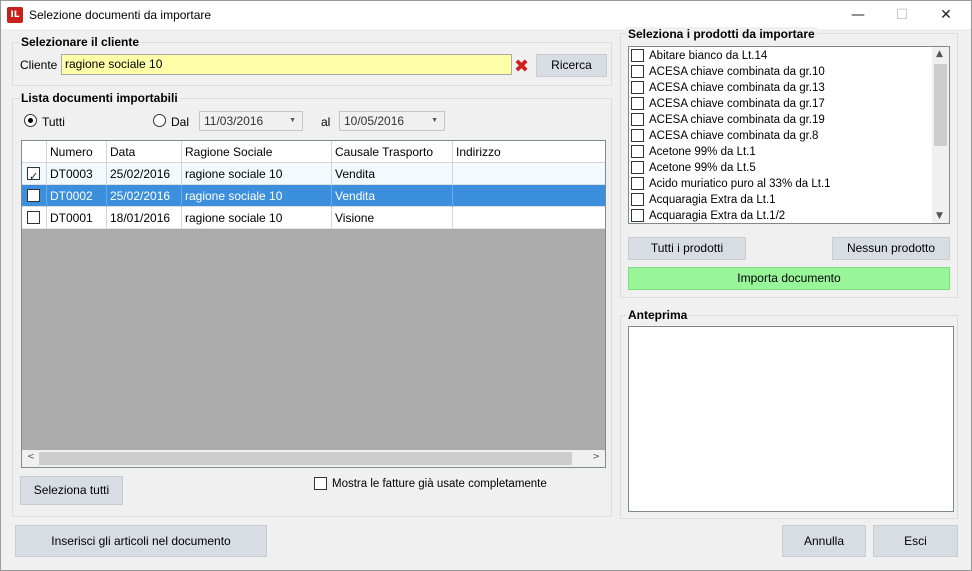 This screenshot has height=571, width=972. I want to click on column-header-causale: Causale Trasporto, so click(392, 152).